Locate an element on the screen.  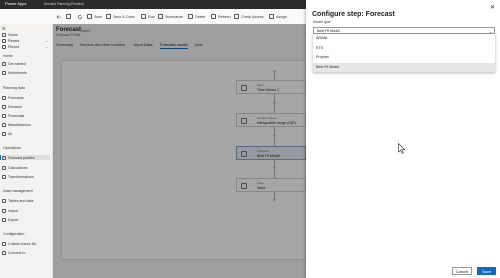
sidebar-item-transformations: Transformations is located at coordinates (26, 176).